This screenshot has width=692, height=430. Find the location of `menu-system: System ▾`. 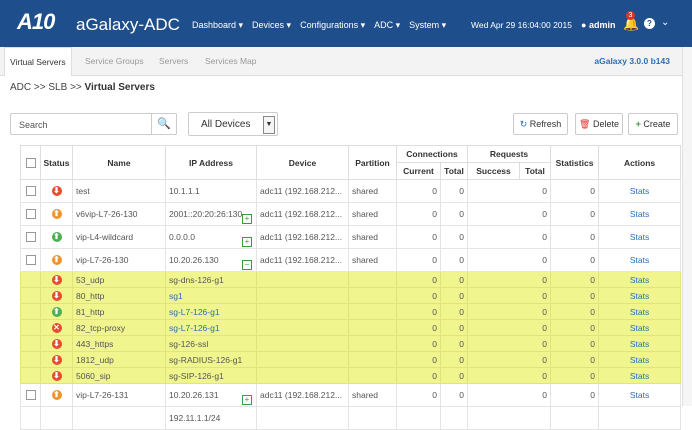

menu-system: System ▾ is located at coordinates (427, 25).